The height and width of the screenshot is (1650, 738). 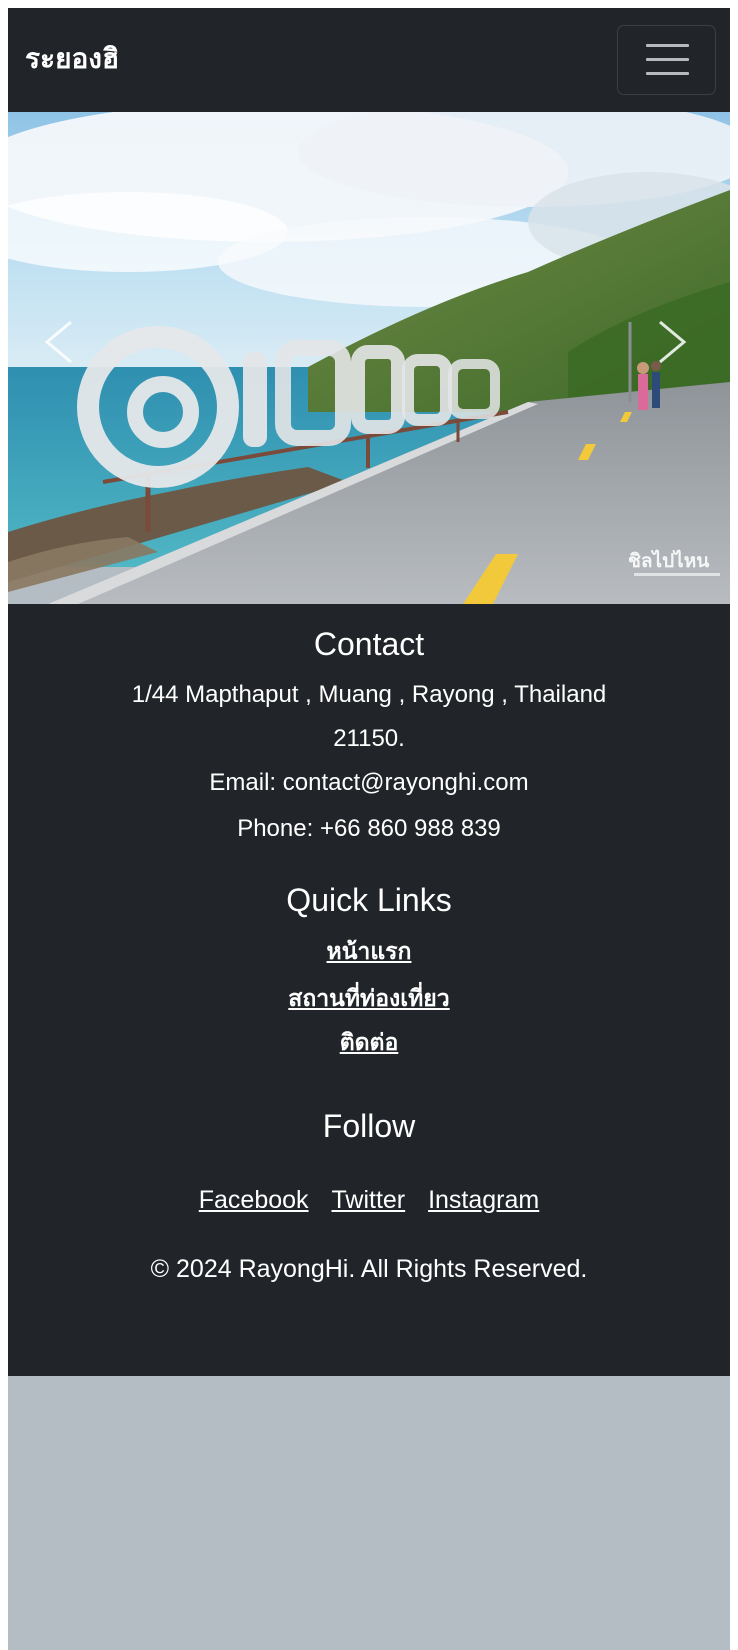 I want to click on quick-link-home: หน้าแรก, so click(x=369, y=952).